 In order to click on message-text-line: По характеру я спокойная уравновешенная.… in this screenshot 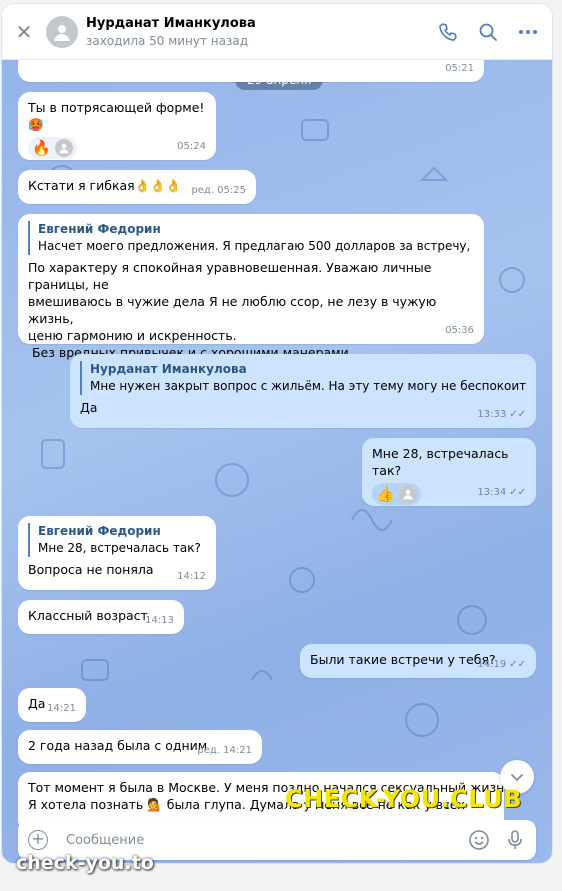, I will do `click(230, 276)`.